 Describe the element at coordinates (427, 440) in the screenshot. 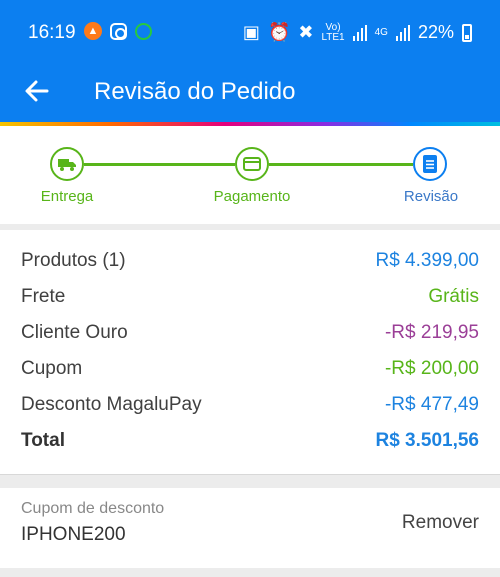

I see `total-value: R$ 3.501,56` at that location.